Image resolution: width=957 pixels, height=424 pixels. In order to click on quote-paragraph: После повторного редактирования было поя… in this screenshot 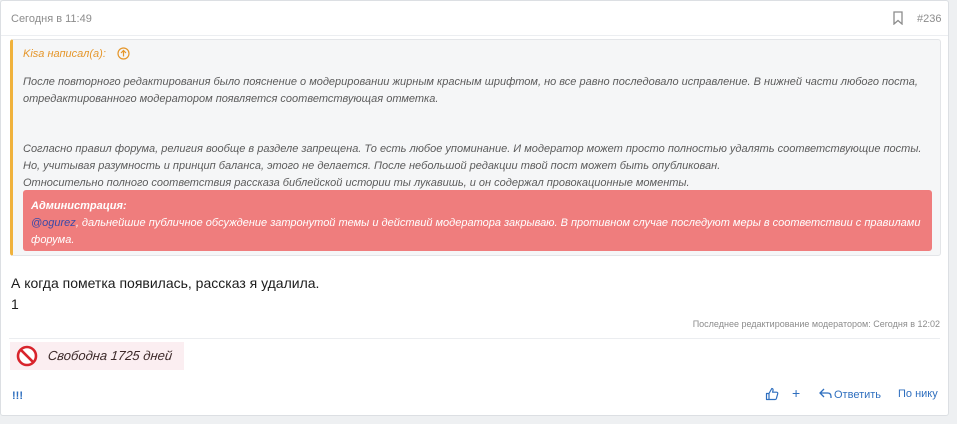, I will do `click(470, 90)`.